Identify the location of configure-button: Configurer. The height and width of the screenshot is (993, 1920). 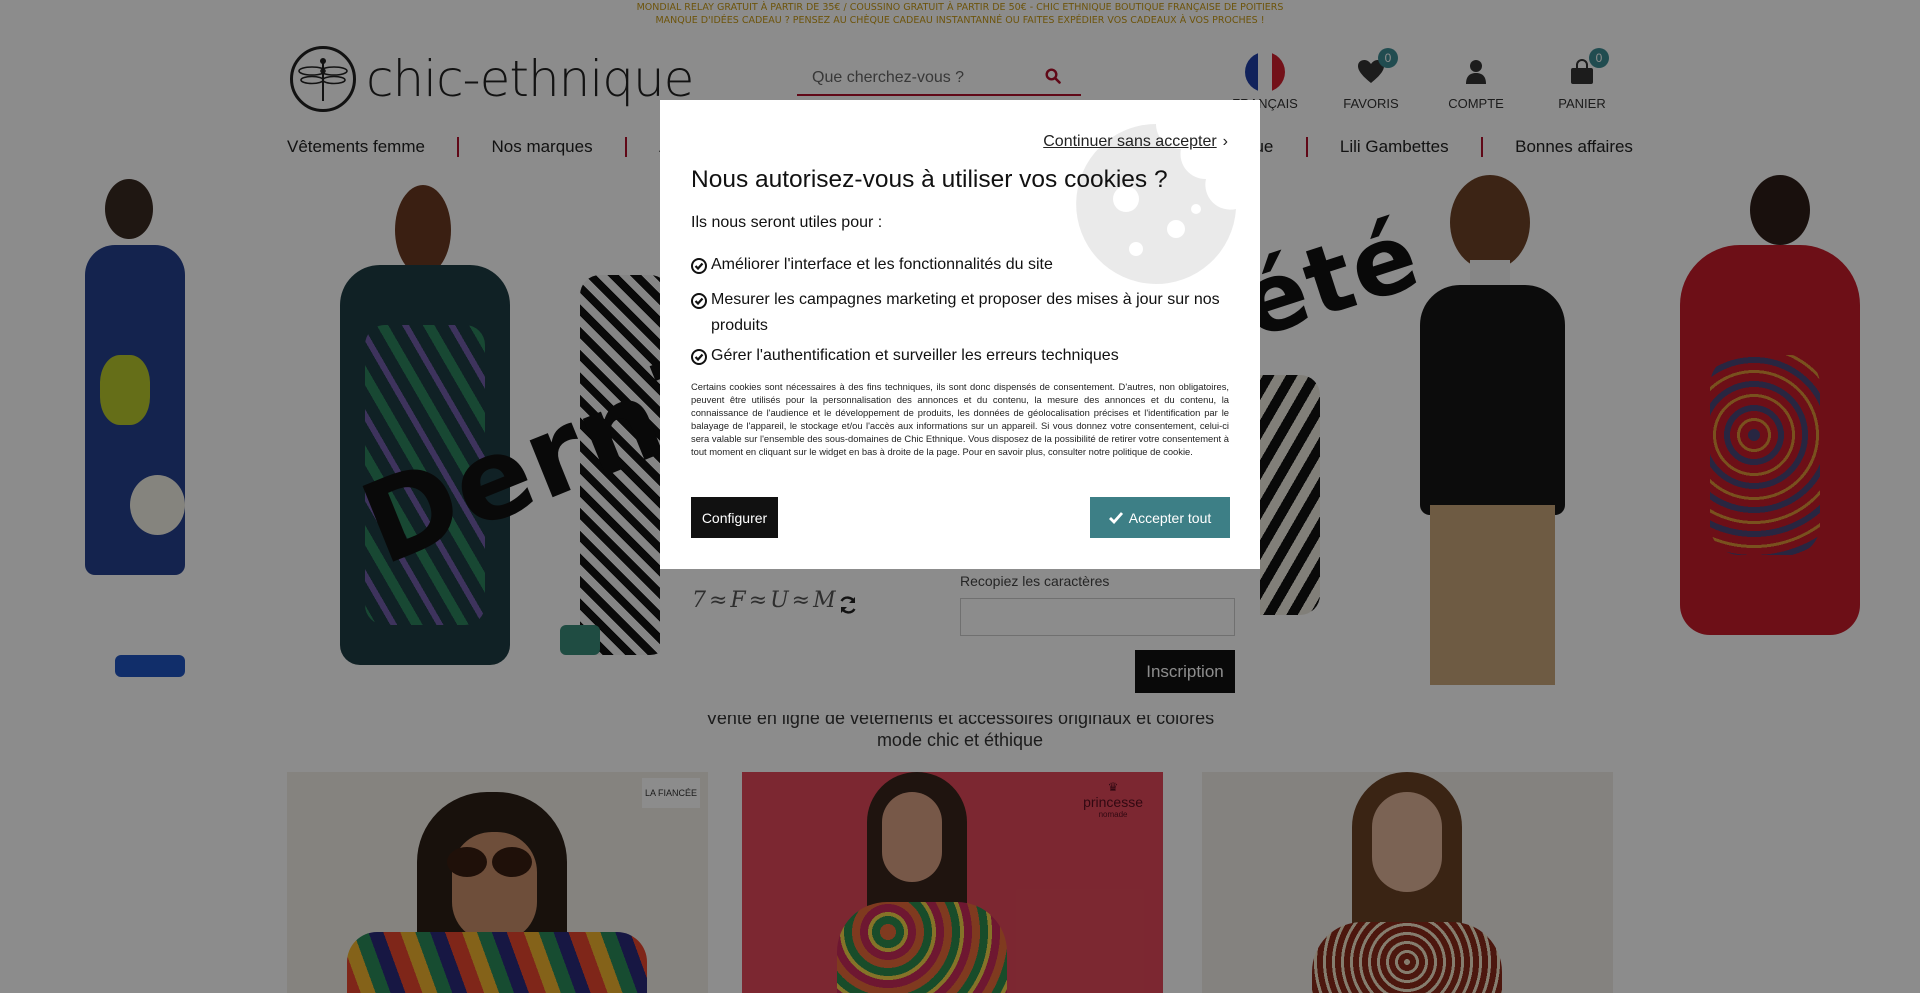
(734, 517).